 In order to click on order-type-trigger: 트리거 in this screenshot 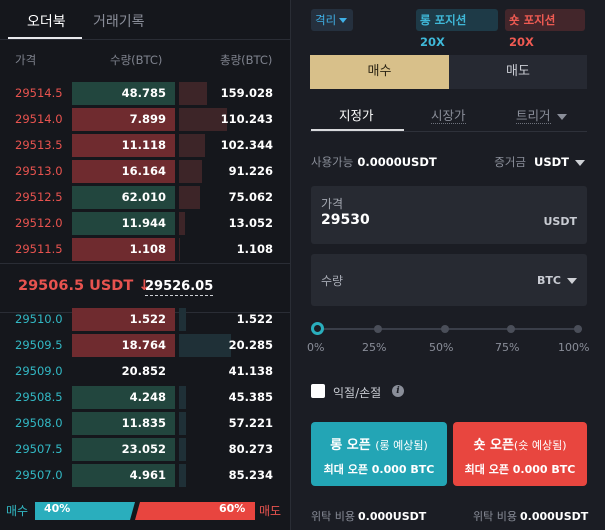, I will do `click(541, 114)`.